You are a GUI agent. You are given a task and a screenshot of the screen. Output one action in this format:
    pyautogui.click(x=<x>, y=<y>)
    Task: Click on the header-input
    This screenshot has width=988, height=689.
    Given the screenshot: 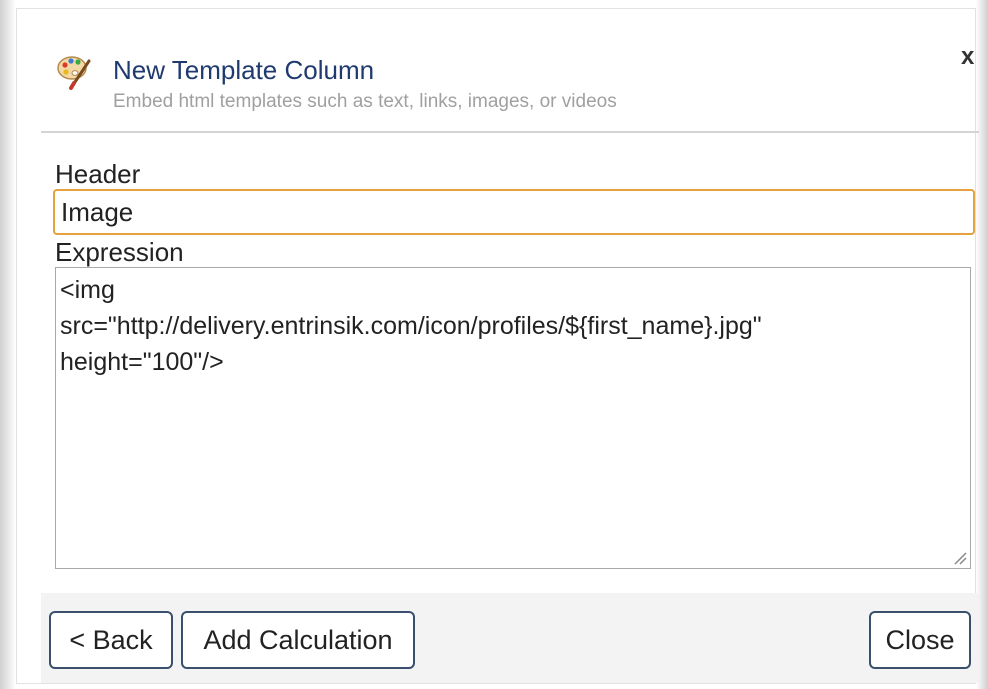 What is the action you would take?
    pyautogui.click(x=514, y=212)
    